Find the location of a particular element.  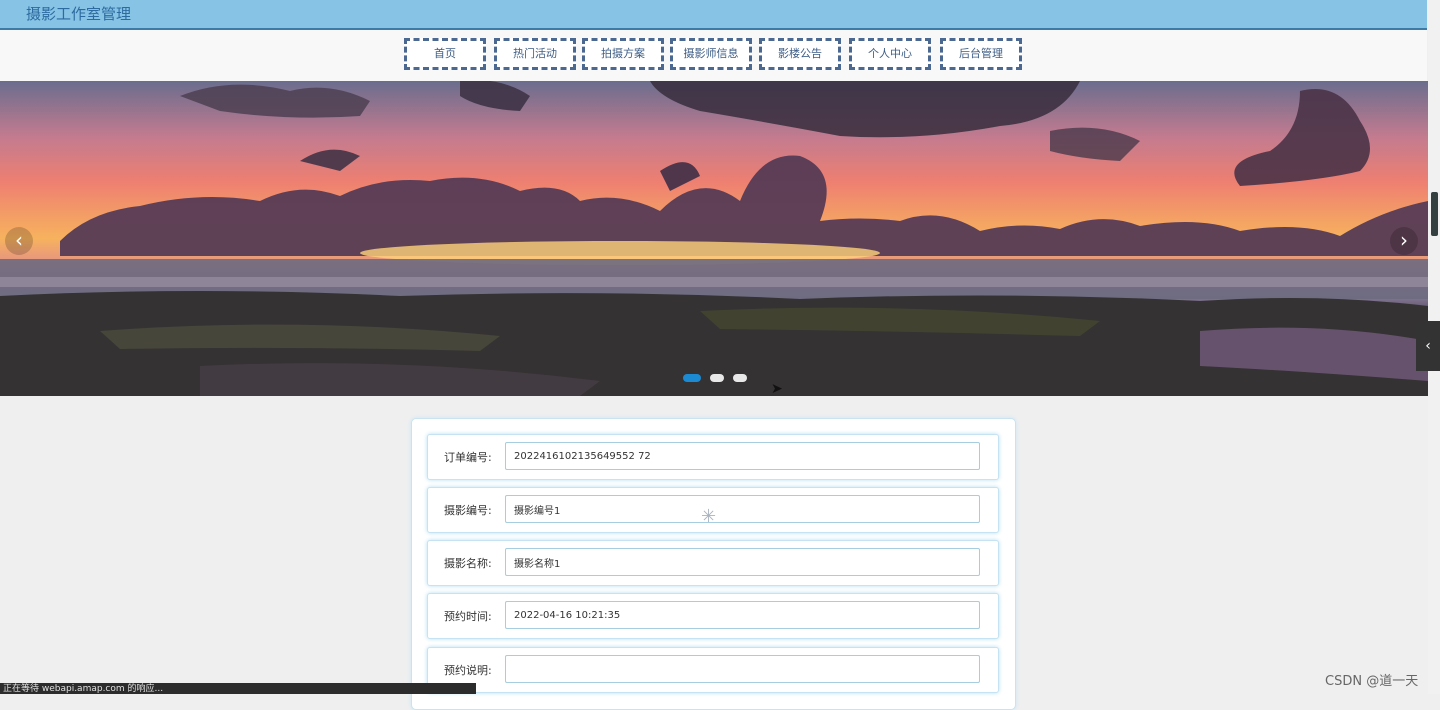

nav-item-admin: 后台管理 is located at coordinates (981, 54).